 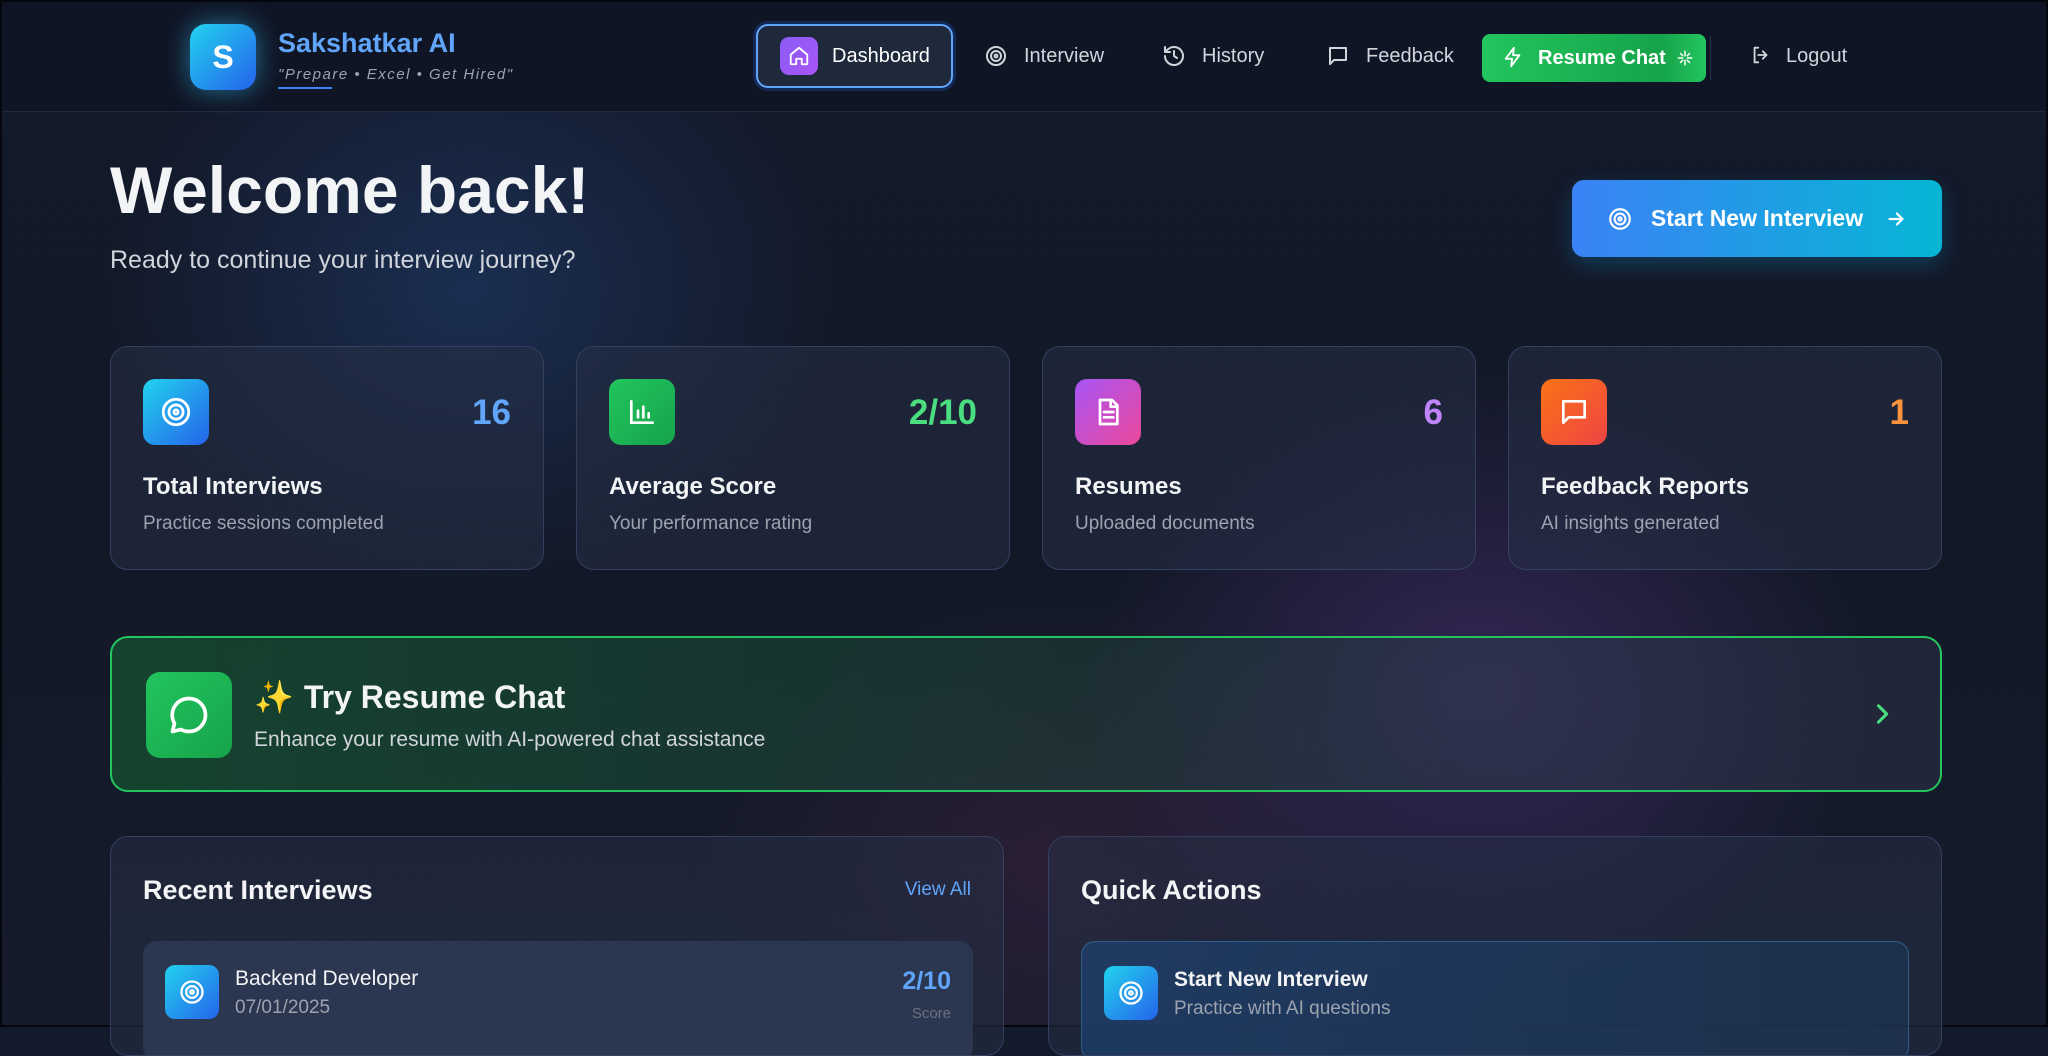 I want to click on stat-card-resumes: 6 Resumes Uploaded documents, so click(x=1259, y=458).